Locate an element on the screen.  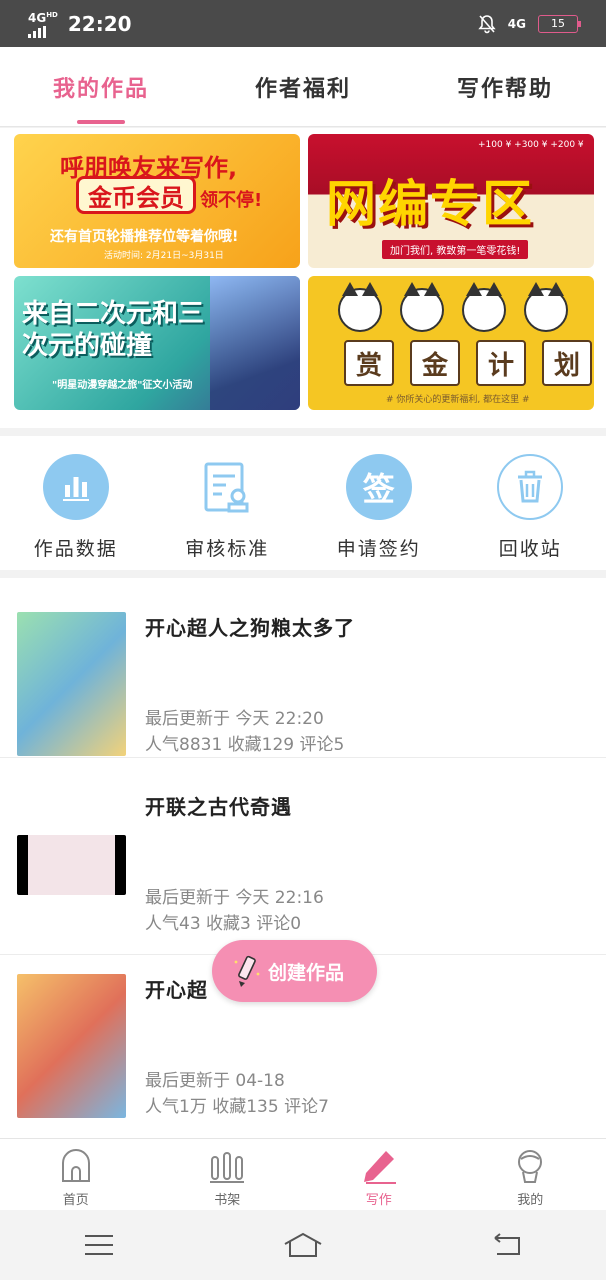
nav-home: 首页 is located at coordinates (76, 1174).